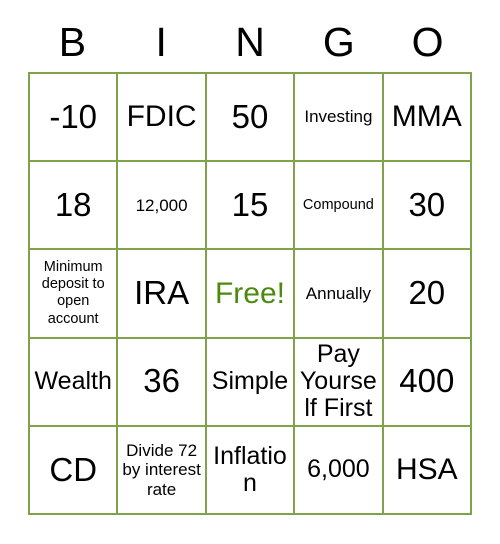 This screenshot has width=500, height=544. I want to click on bingo-cell-r4c5: 400, so click(427, 382).